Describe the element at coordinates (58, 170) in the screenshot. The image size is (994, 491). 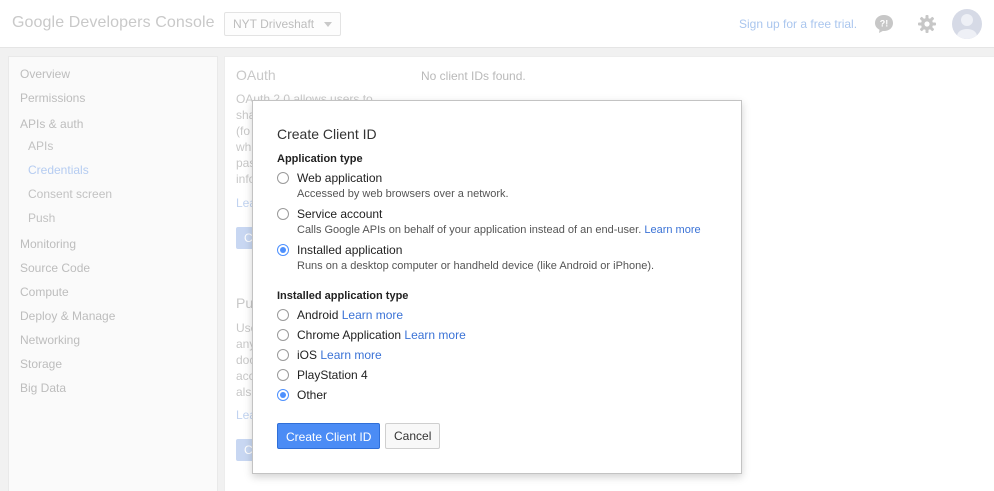
I see `sidebar-item-credentials: Credentials` at that location.